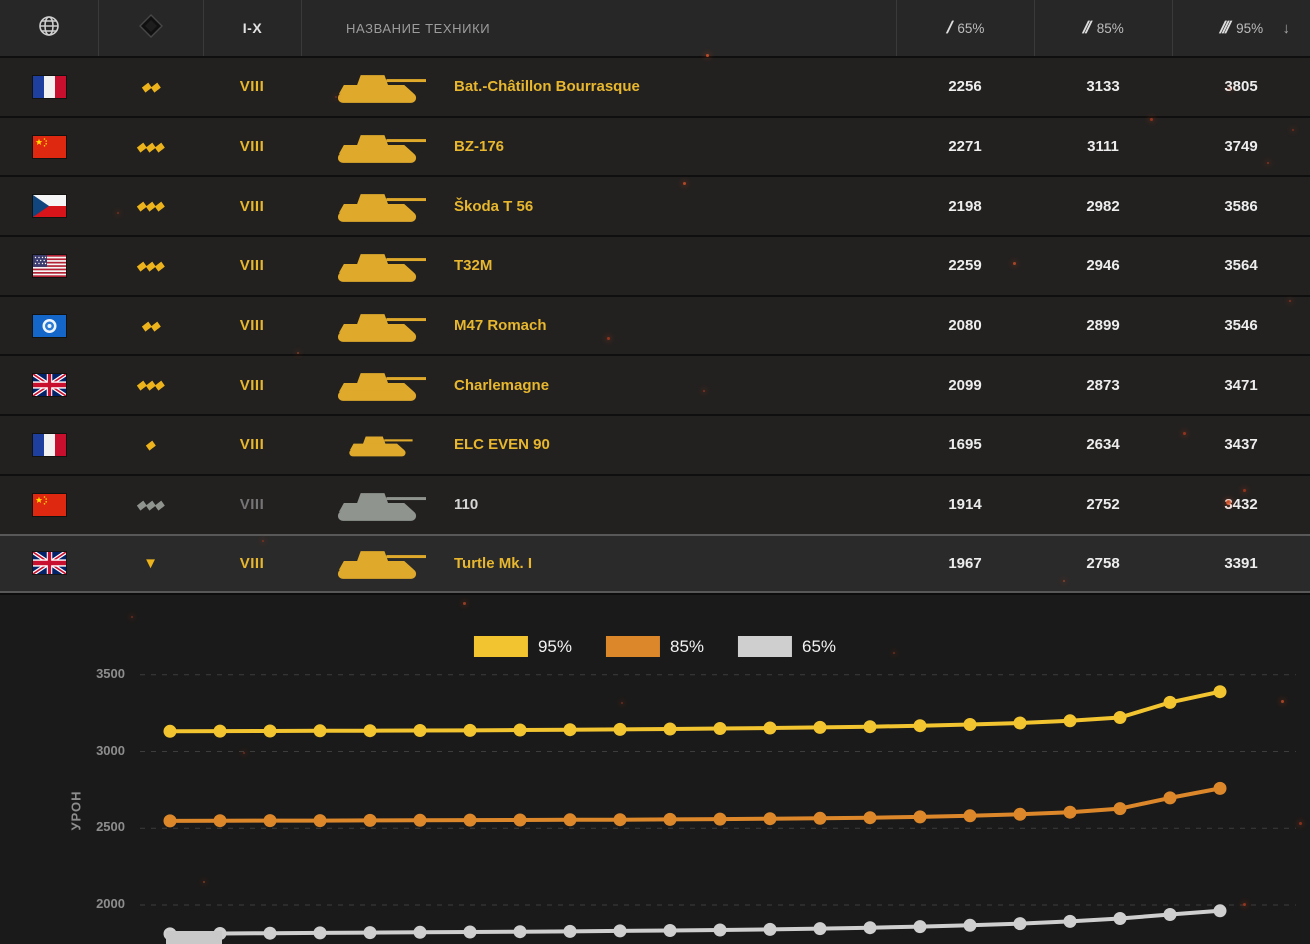 The height and width of the screenshot is (944, 1310). What do you see at coordinates (655, 503) in the screenshot?
I see `table-row: ◆◆◆ VIII 110 1914 2752 3432` at bounding box center [655, 503].